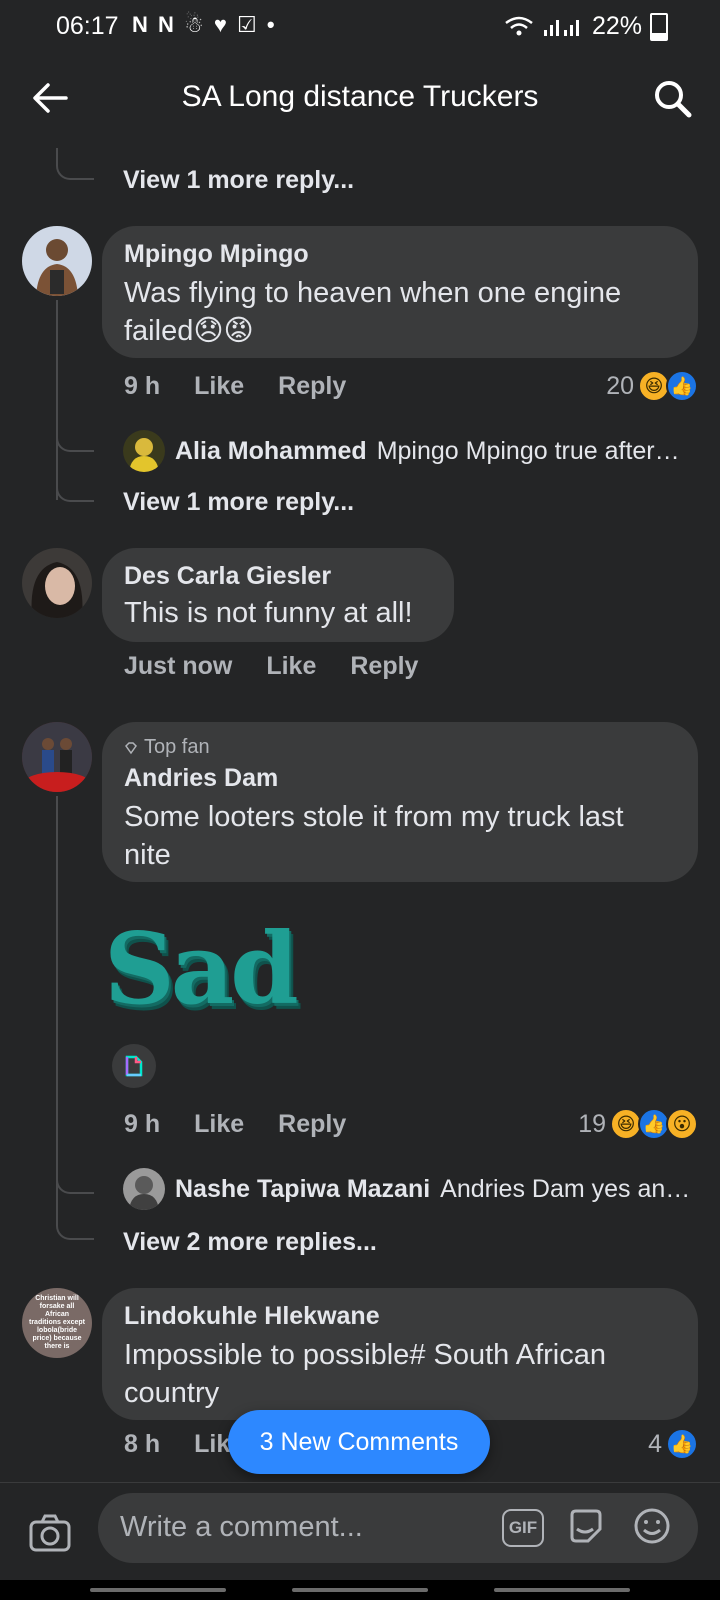  I want to click on status-time: 06:17, so click(87, 26).